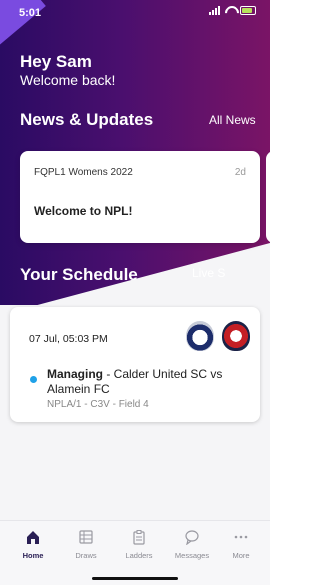 The height and width of the screenshot is (585, 320). Describe the element at coordinates (68, 80) in the screenshot. I see `greeting-subtitle: Welcome back!` at that location.